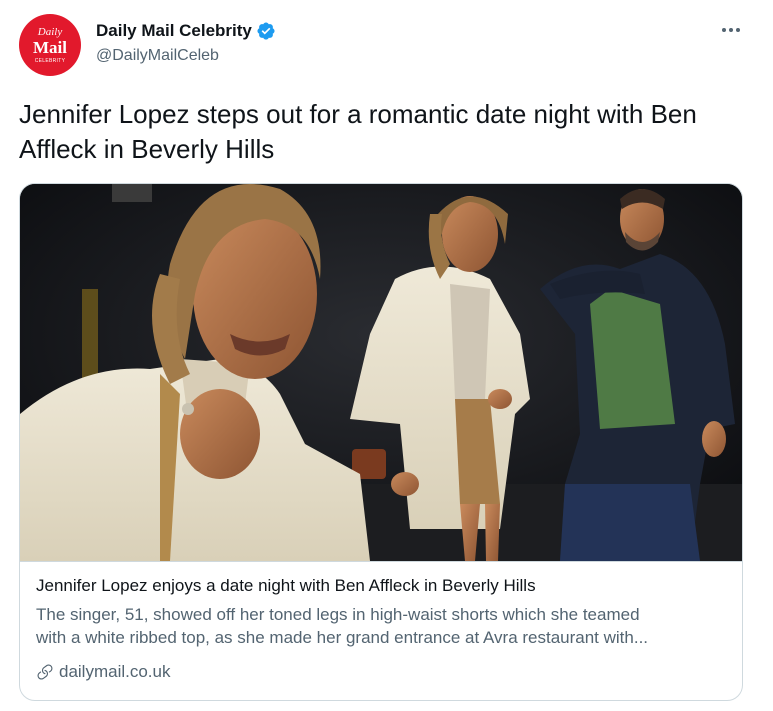  I want to click on handle: @DailyMailCeleb, so click(157, 56).